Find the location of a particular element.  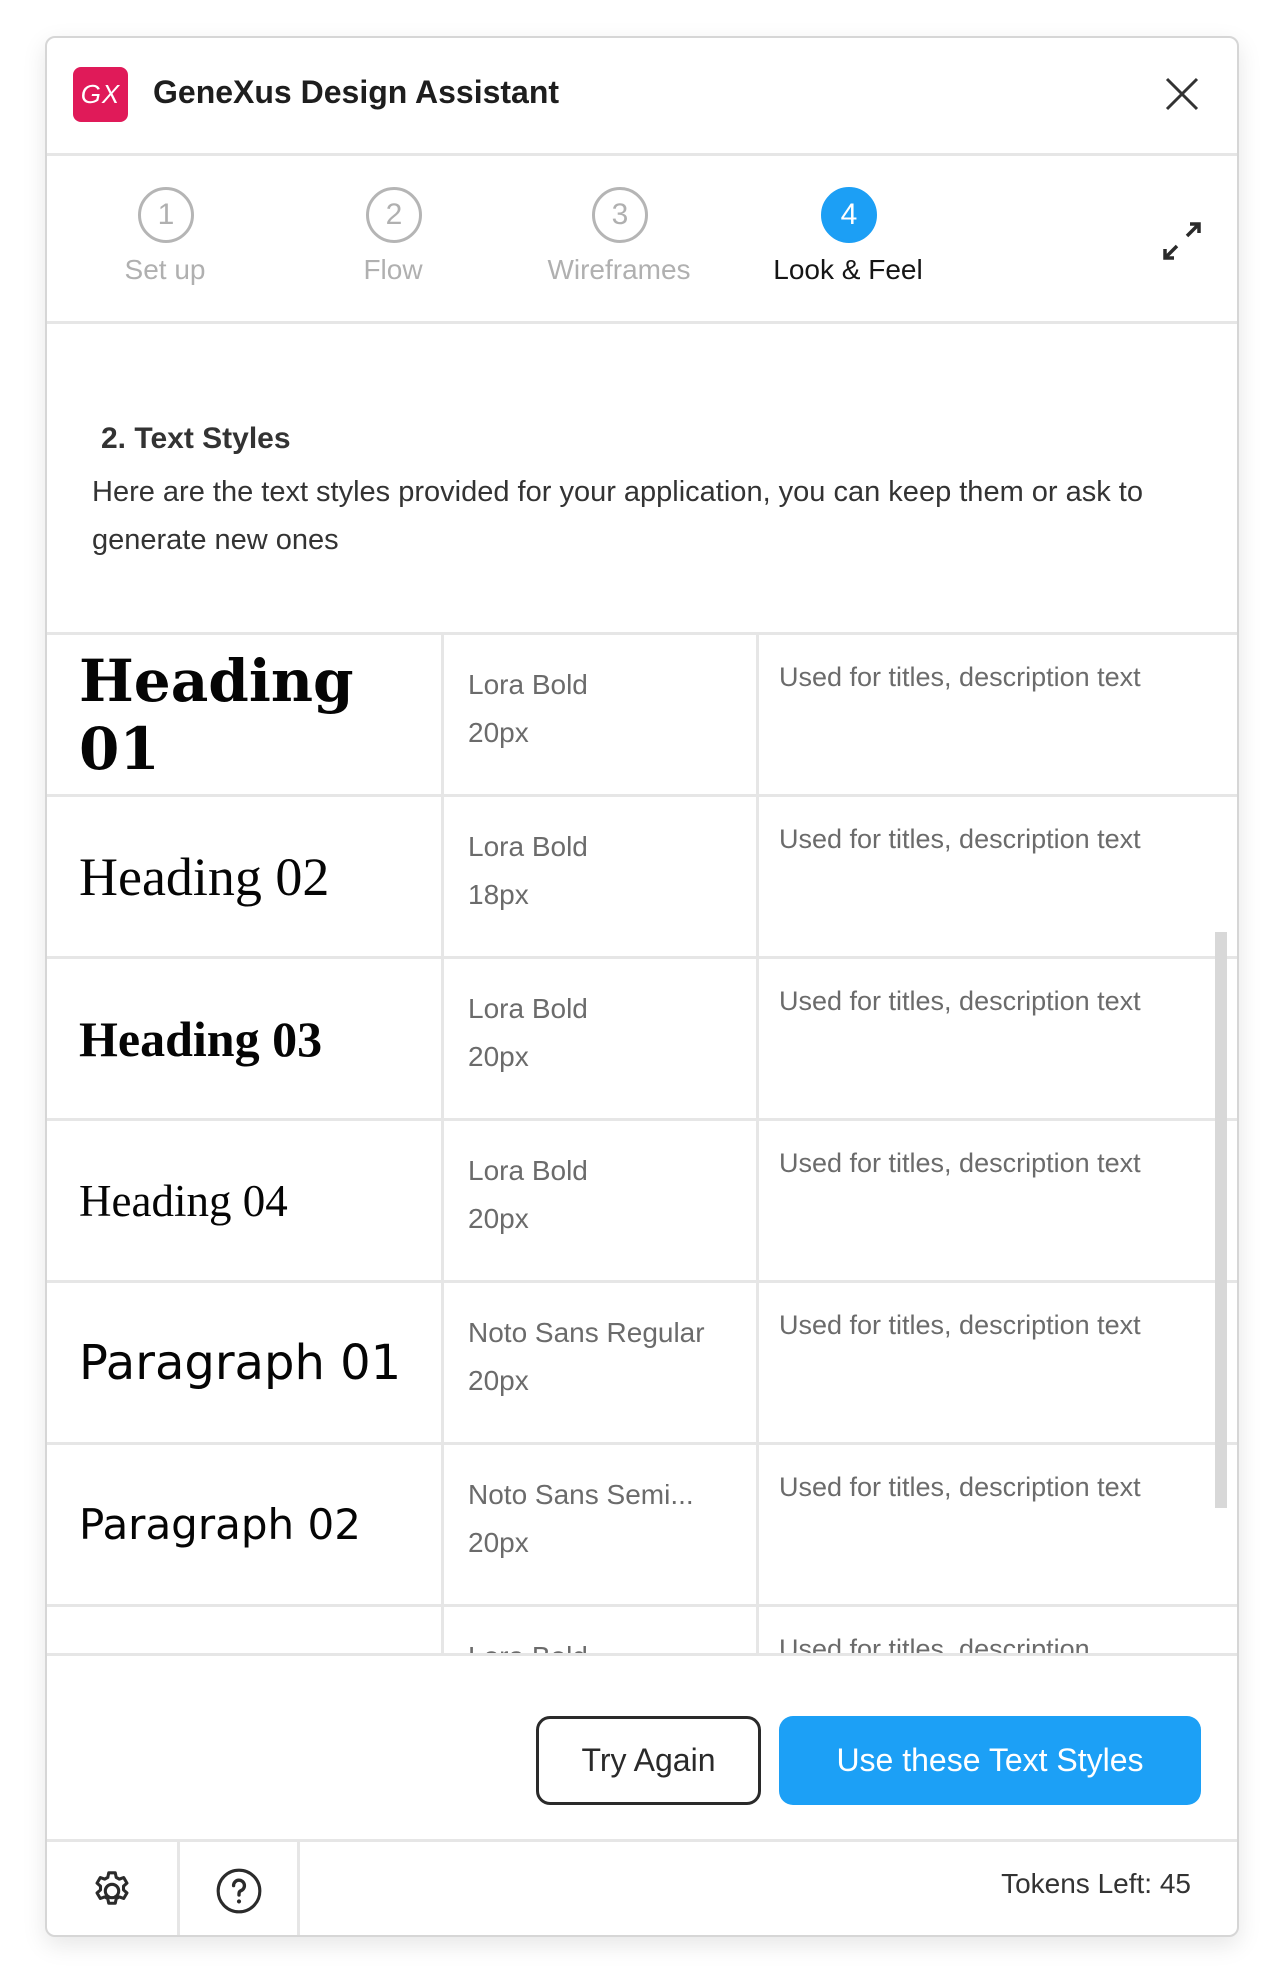

style-name: Paragraph 01 is located at coordinates (240, 1362).